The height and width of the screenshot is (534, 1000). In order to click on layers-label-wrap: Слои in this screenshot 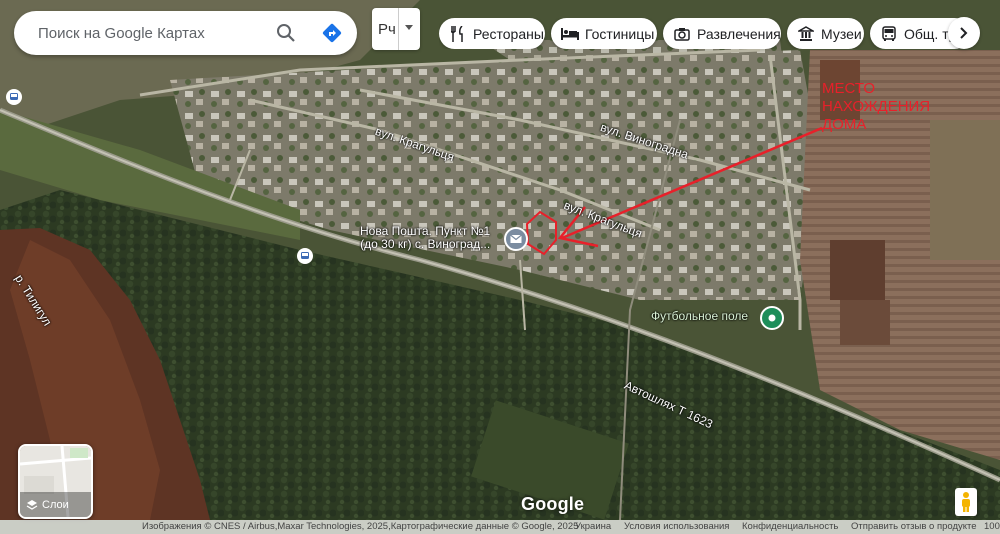, I will do `click(47, 505)`.